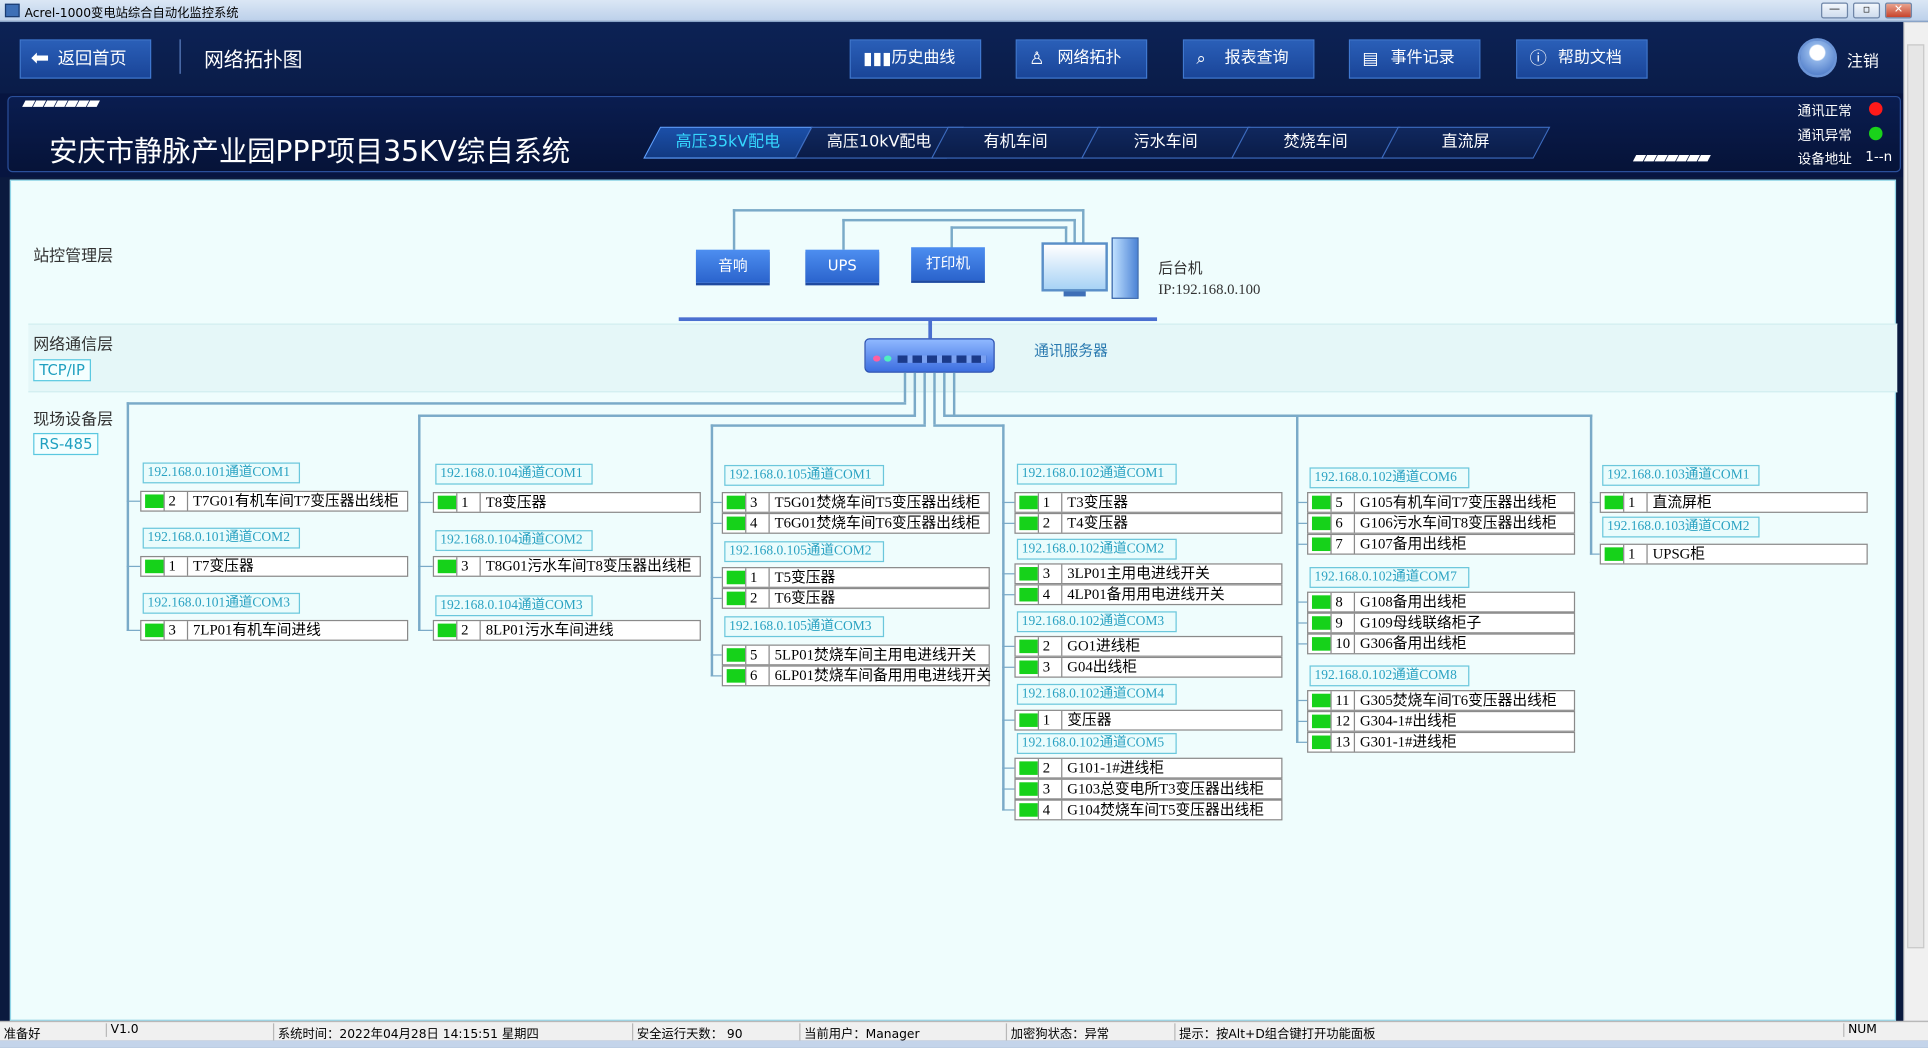  What do you see at coordinates (85, 59) in the screenshot?
I see `back-home-button: ⬅ 返回首页` at bounding box center [85, 59].